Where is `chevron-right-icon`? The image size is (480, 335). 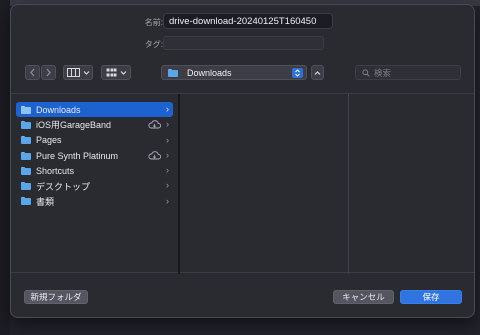 chevron-right-icon is located at coordinates (48, 72).